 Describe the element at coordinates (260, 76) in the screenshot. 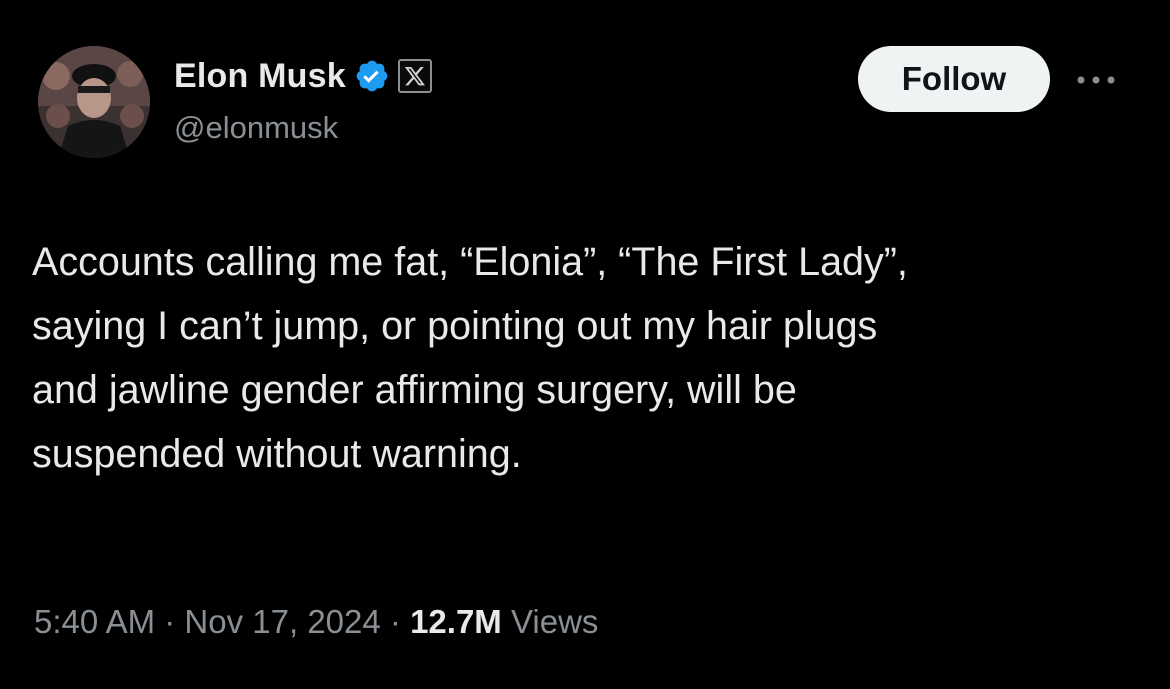

I see `author-display-name: Elon Musk` at that location.